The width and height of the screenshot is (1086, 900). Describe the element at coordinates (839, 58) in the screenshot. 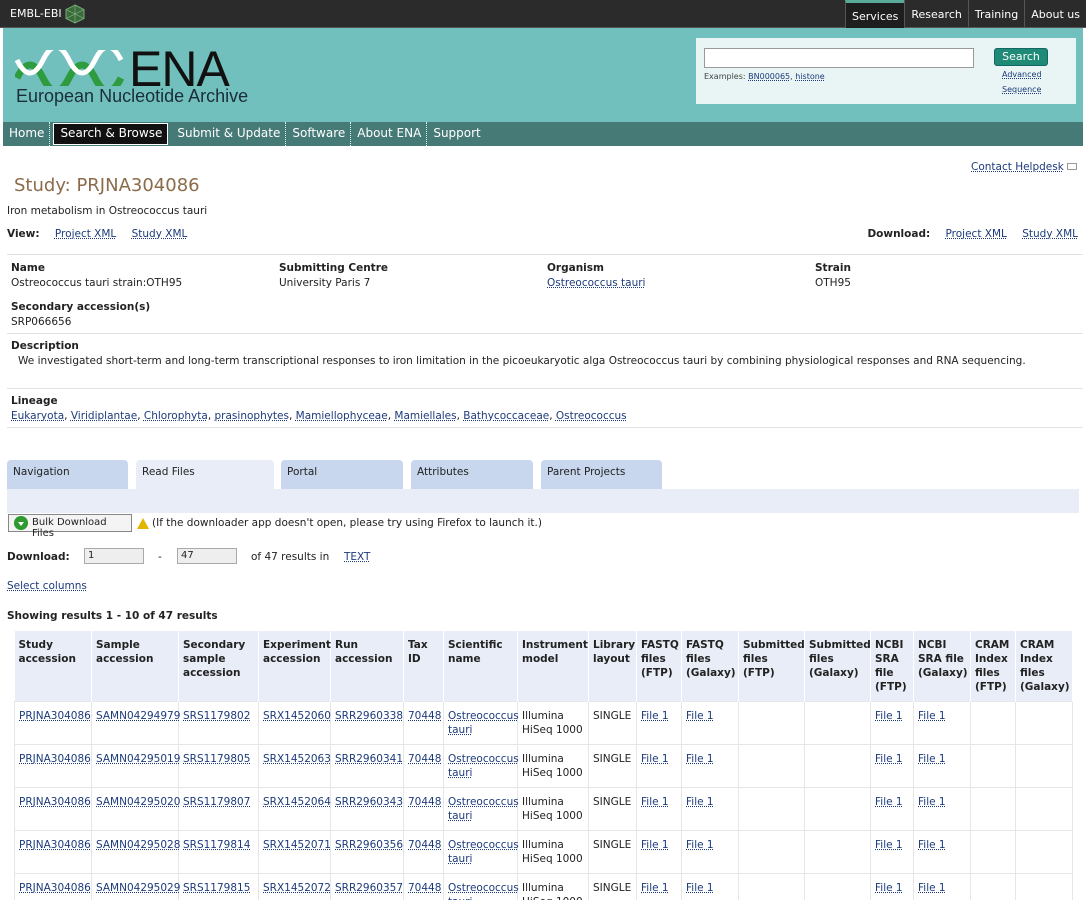

I see `search-input` at that location.